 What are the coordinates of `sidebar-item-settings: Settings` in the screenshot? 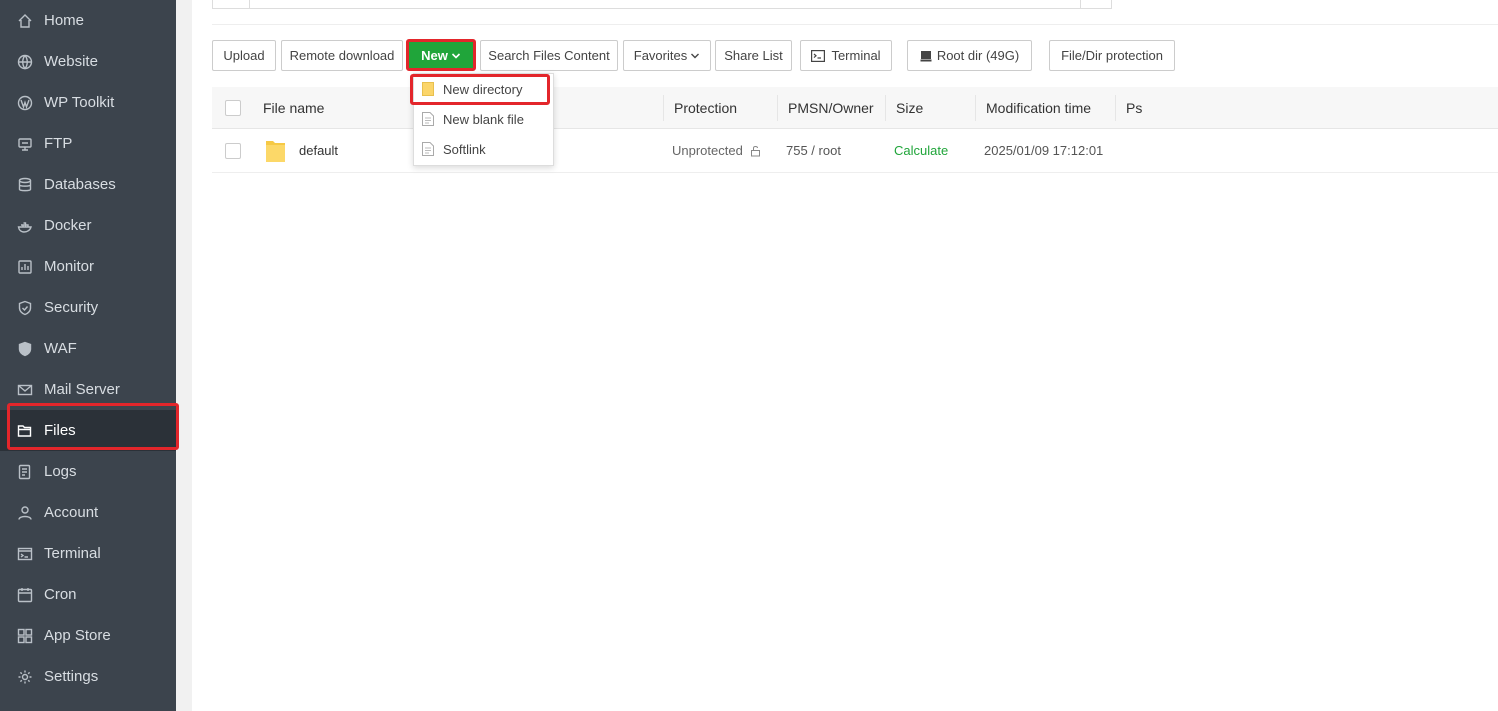 It's located at (88, 676).